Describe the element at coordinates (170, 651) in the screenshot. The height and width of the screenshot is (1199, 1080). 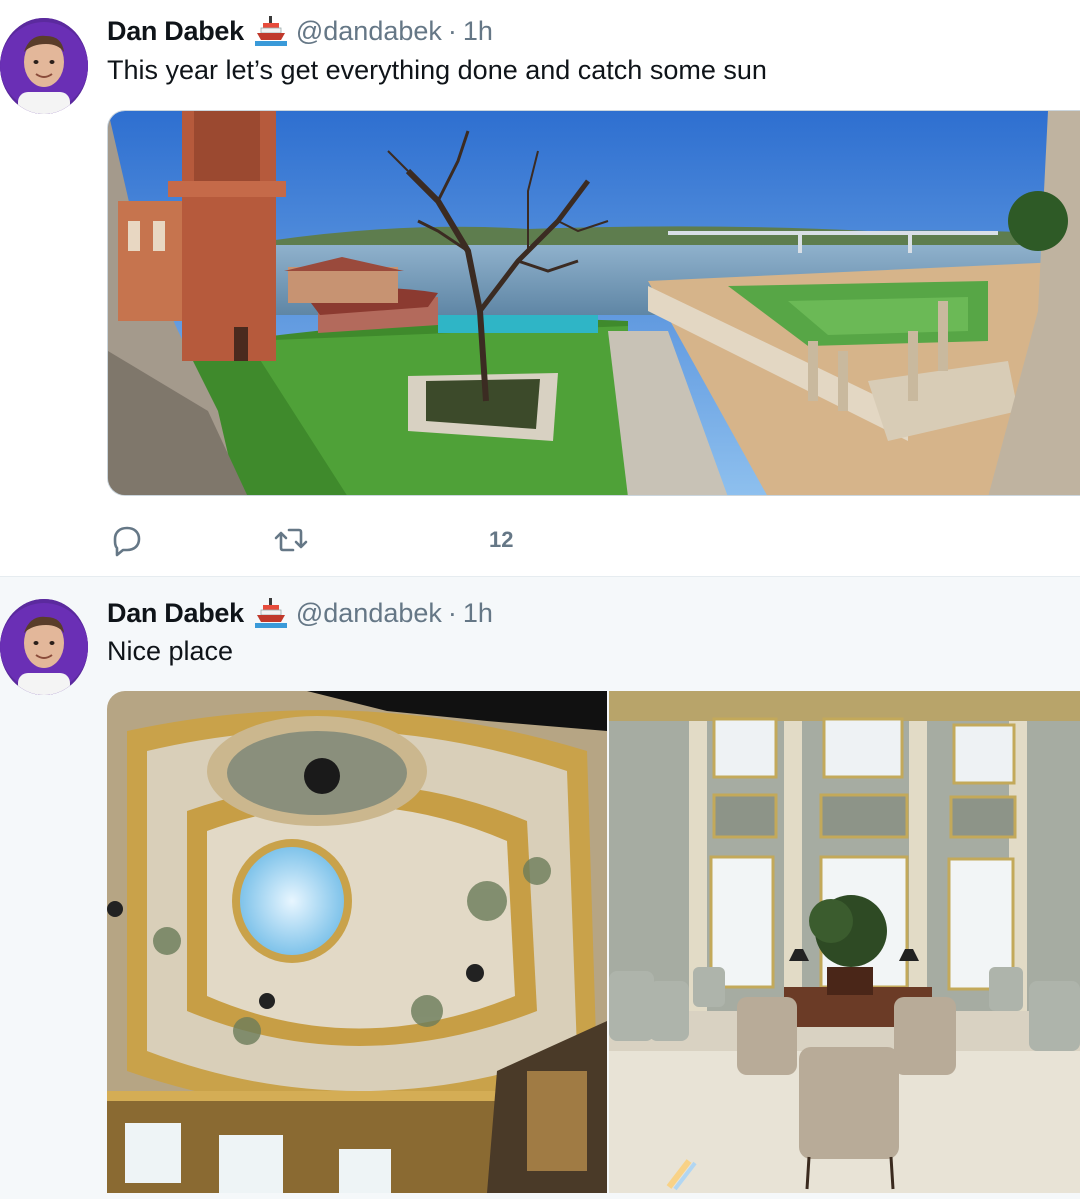
I see `tweet-text: Nice place` at that location.